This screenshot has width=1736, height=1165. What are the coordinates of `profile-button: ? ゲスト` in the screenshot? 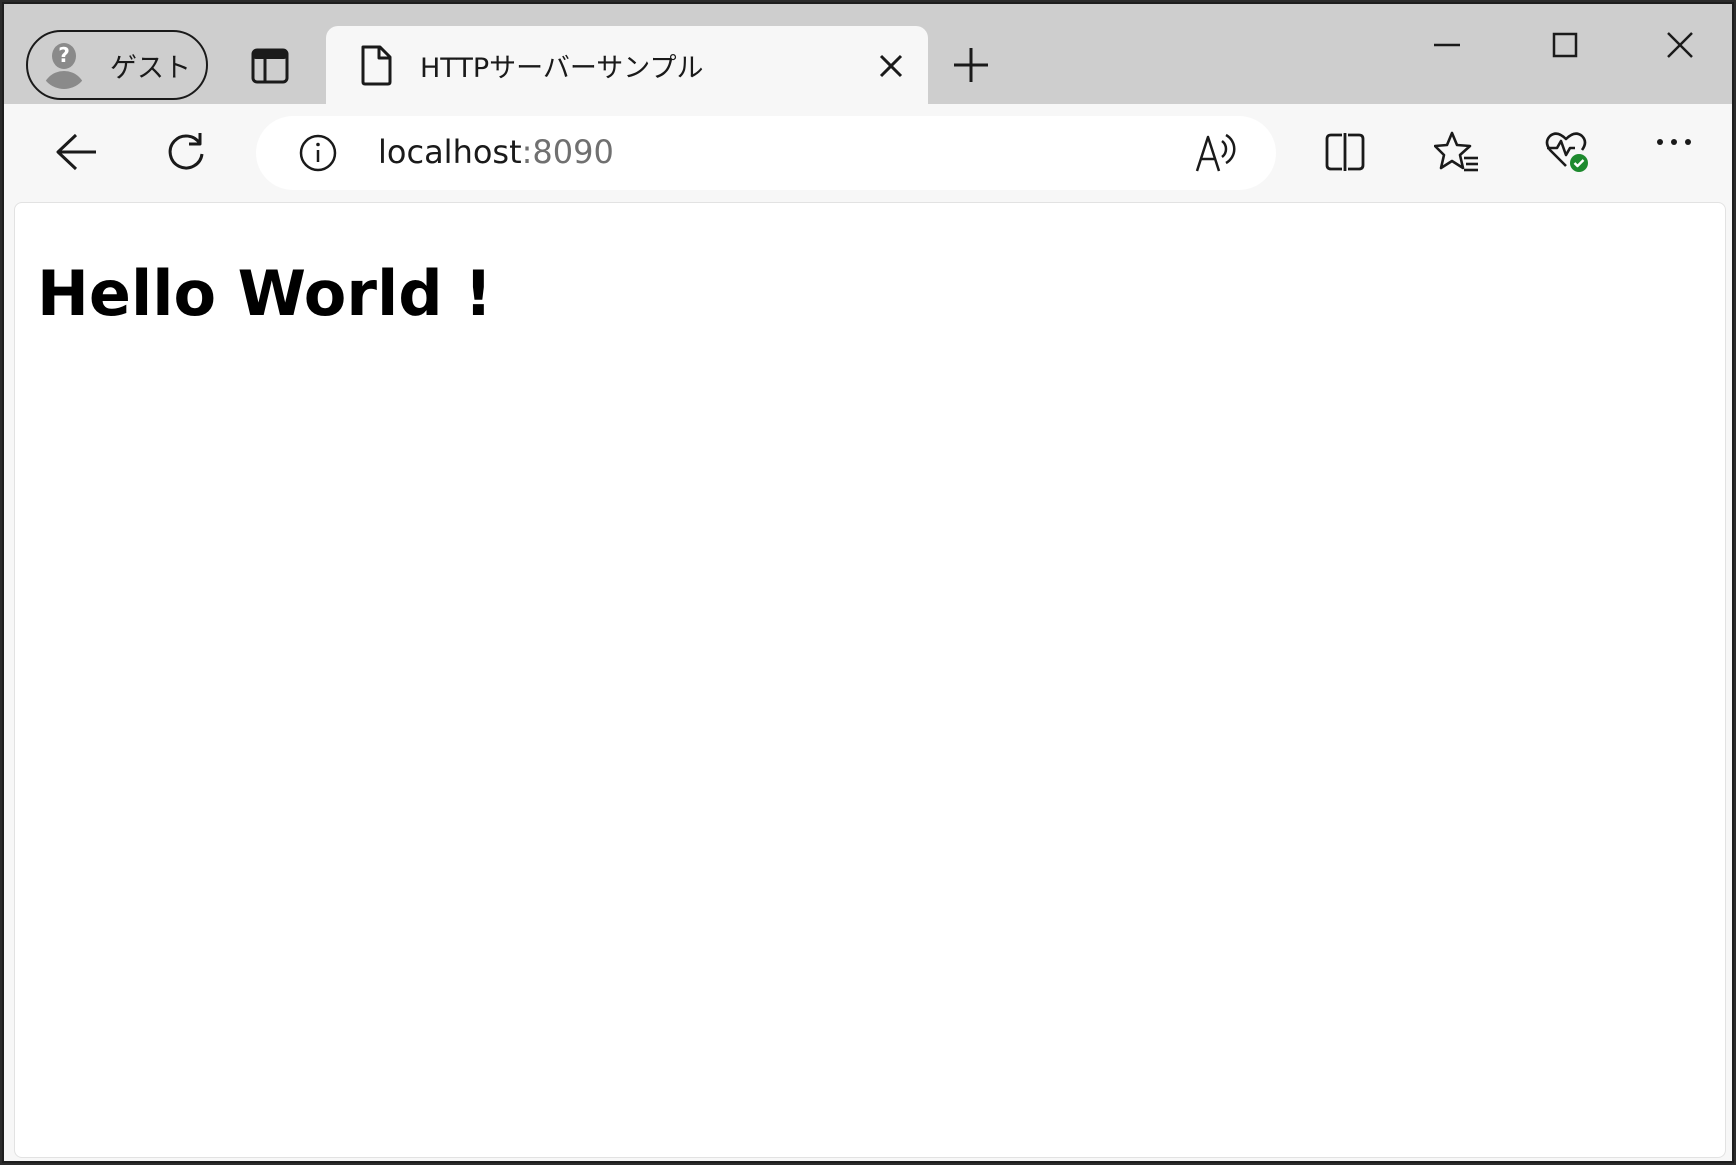 It's located at (117, 65).